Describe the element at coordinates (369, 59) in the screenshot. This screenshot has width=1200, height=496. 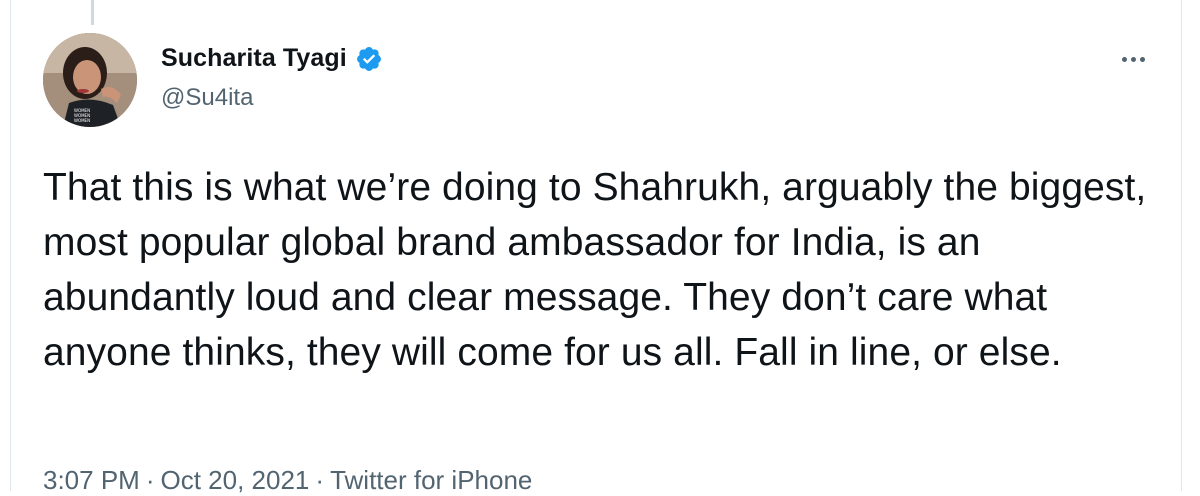
I see `verified-badge-icon` at that location.